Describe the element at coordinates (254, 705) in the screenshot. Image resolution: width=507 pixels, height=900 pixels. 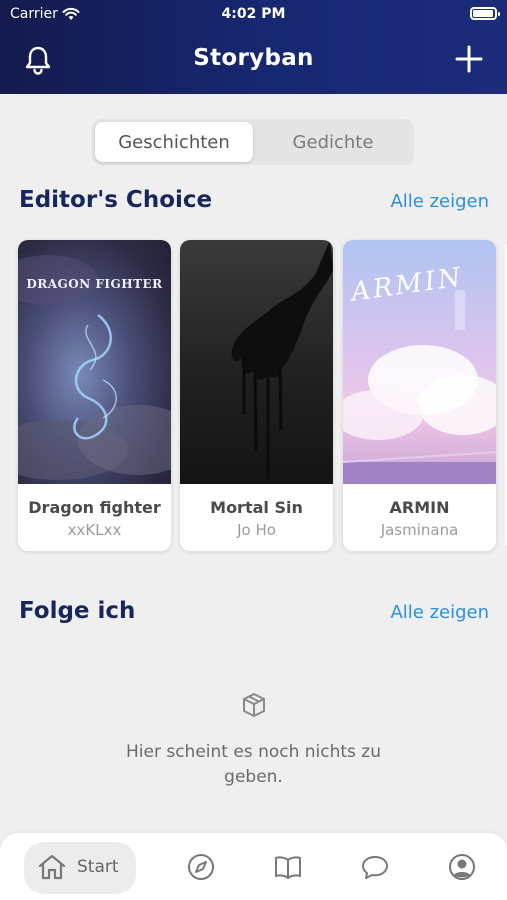
I see `box-icon` at that location.